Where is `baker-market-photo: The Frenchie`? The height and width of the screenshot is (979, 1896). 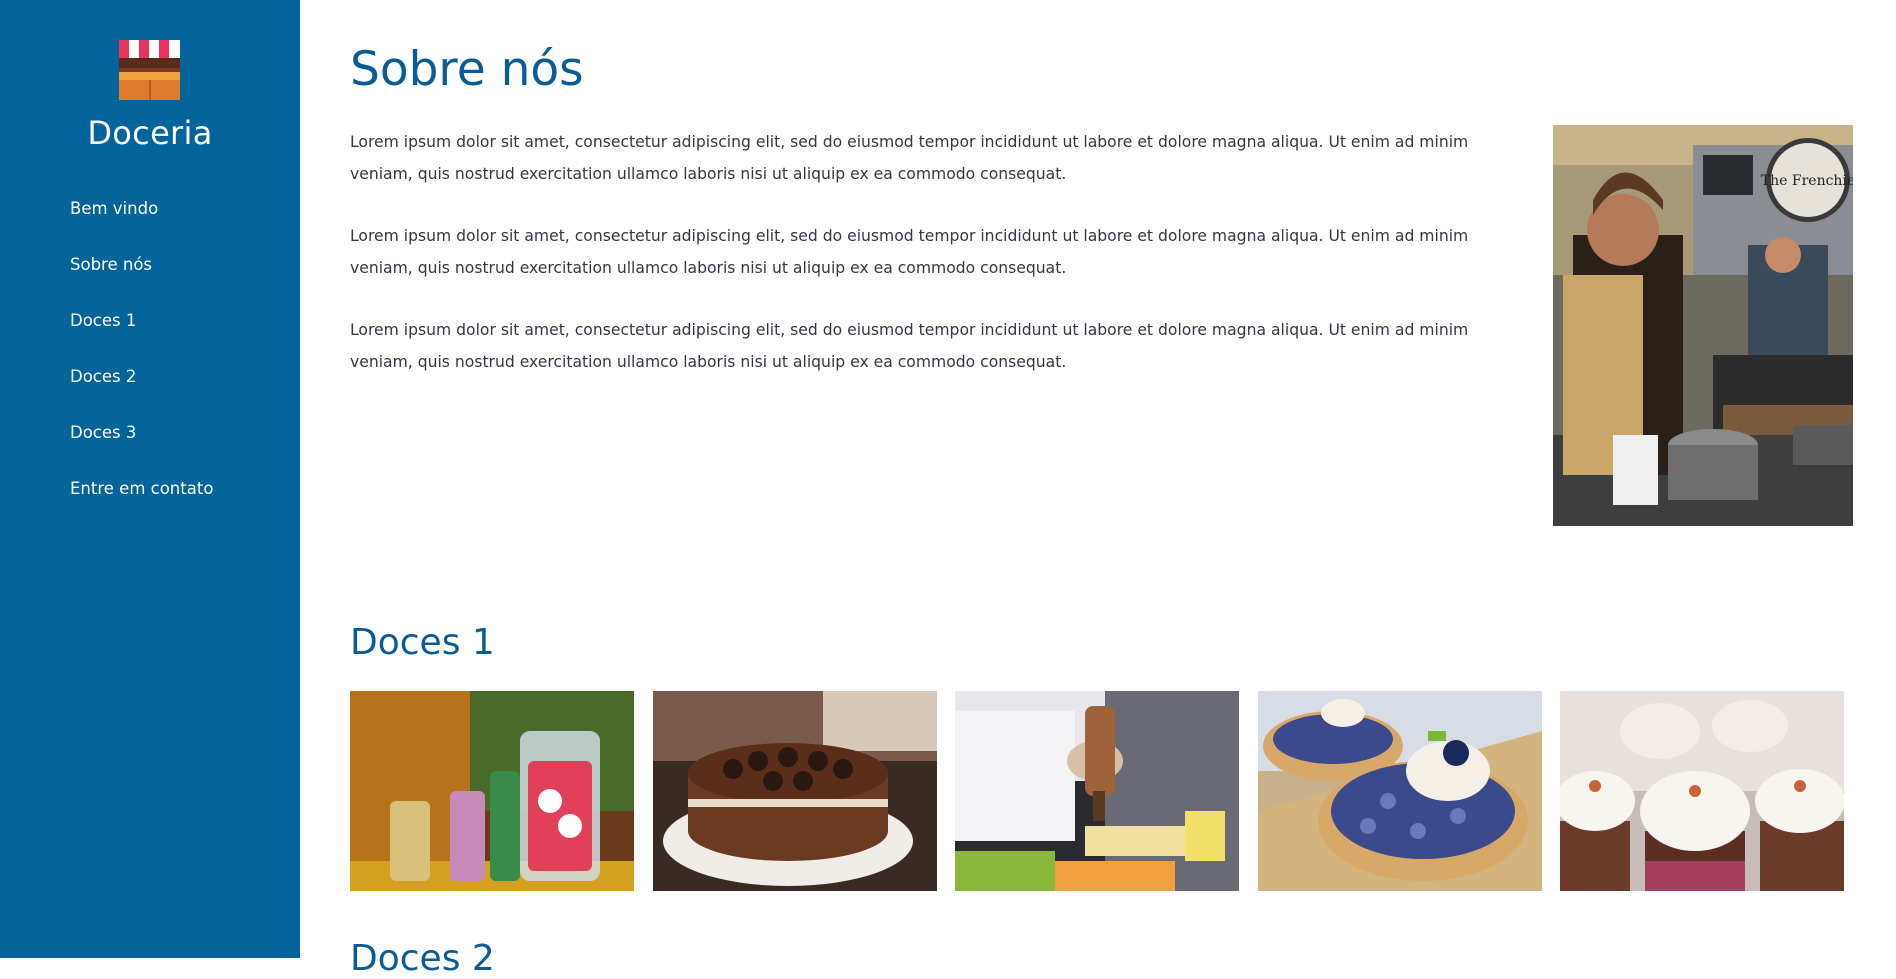
baker-market-photo: The Frenchie is located at coordinates (1703, 325).